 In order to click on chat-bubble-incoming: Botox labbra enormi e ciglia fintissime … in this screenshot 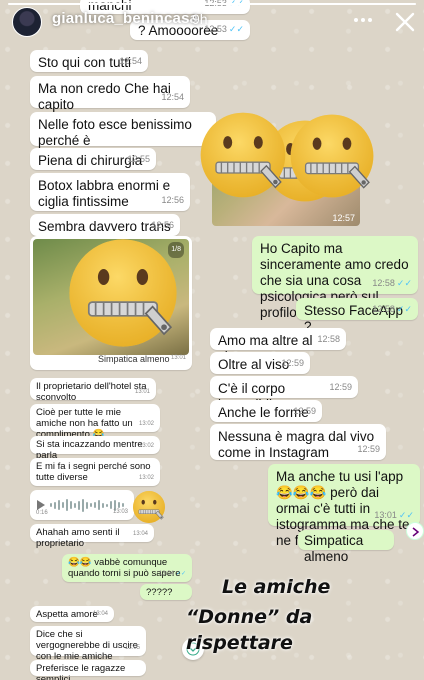, I will do `click(110, 192)`.